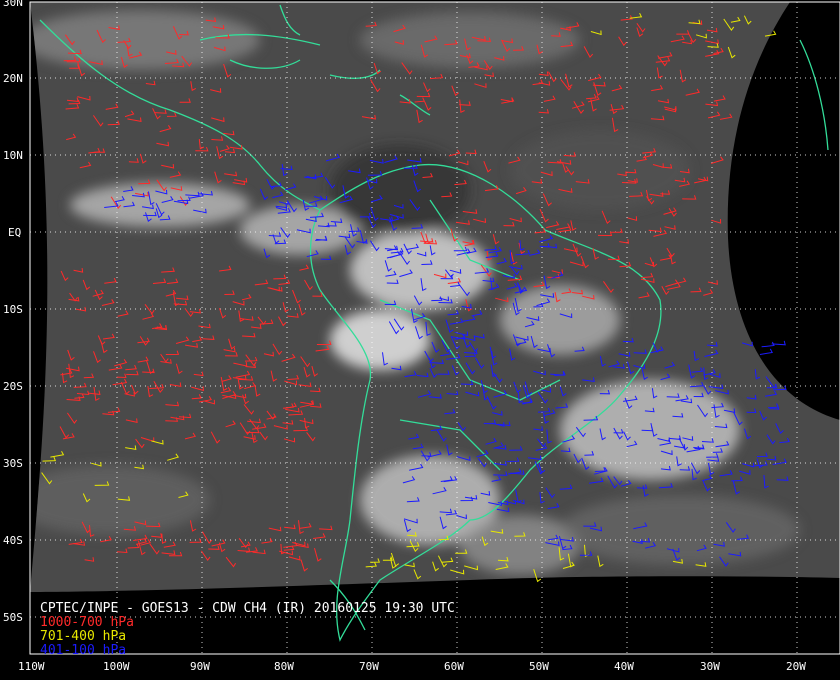  I want to click on lon-label: 70W, so click(369, 666).